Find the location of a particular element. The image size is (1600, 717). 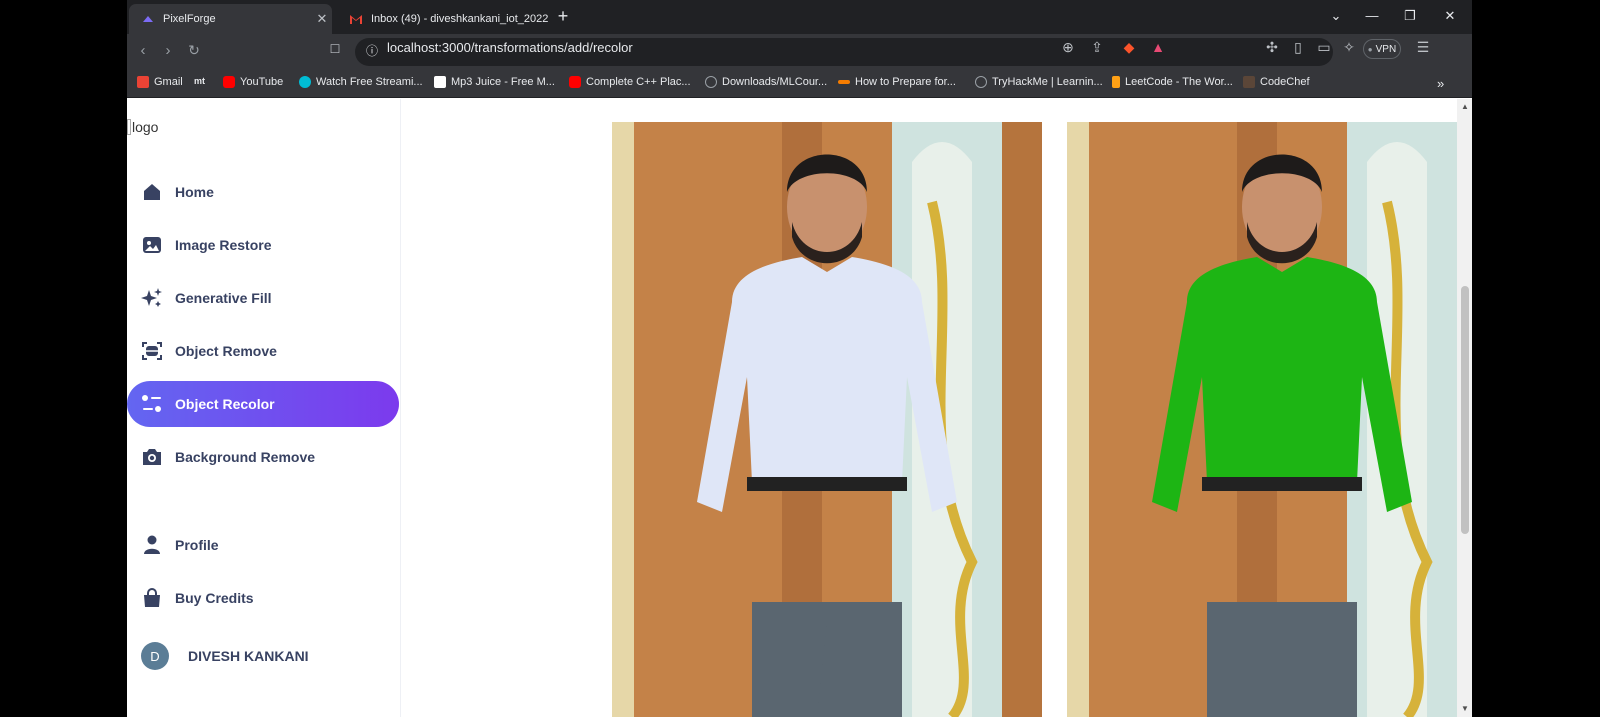

home-icon is located at coordinates (152, 192).